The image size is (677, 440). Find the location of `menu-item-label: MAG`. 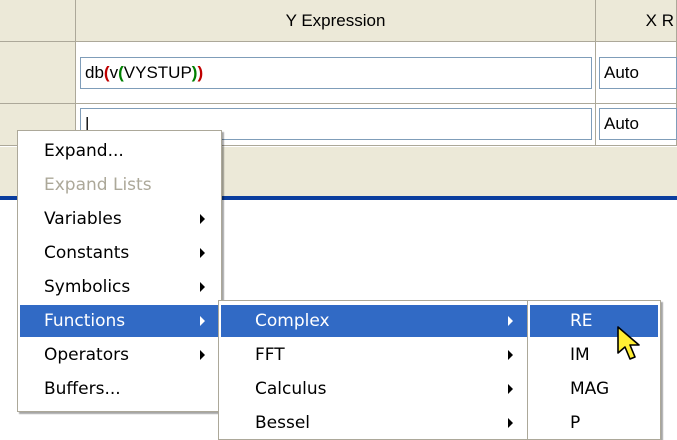

menu-item-label: MAG is located at coordinates (590, 389).